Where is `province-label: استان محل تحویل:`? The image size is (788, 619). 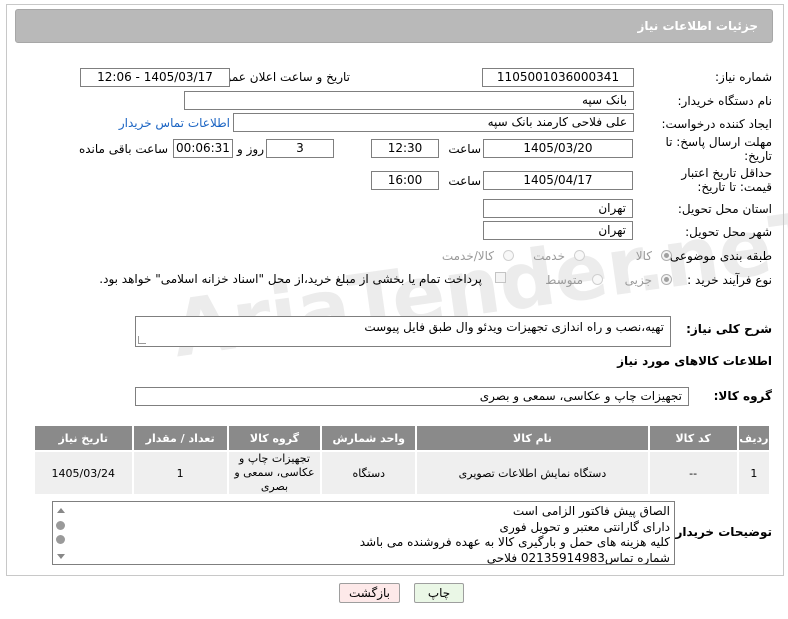
province-label: استان محل تحویل: is located at coordinates (724, 209).